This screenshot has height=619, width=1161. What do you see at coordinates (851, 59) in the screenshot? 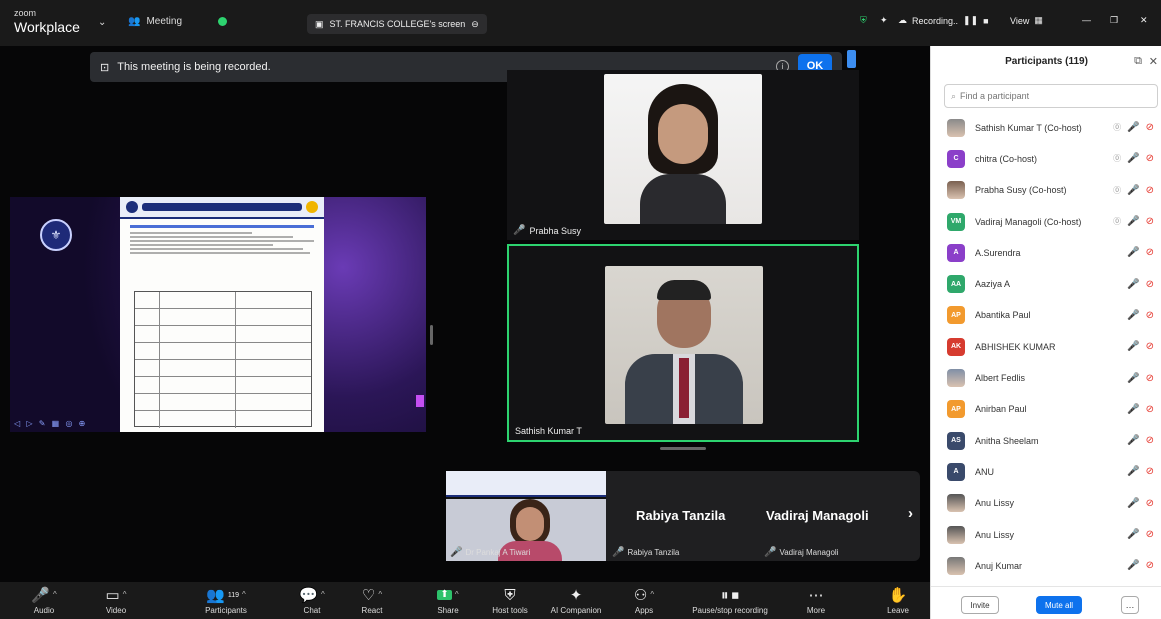
I see `scroll-handle` at bounding box center [851, 59].